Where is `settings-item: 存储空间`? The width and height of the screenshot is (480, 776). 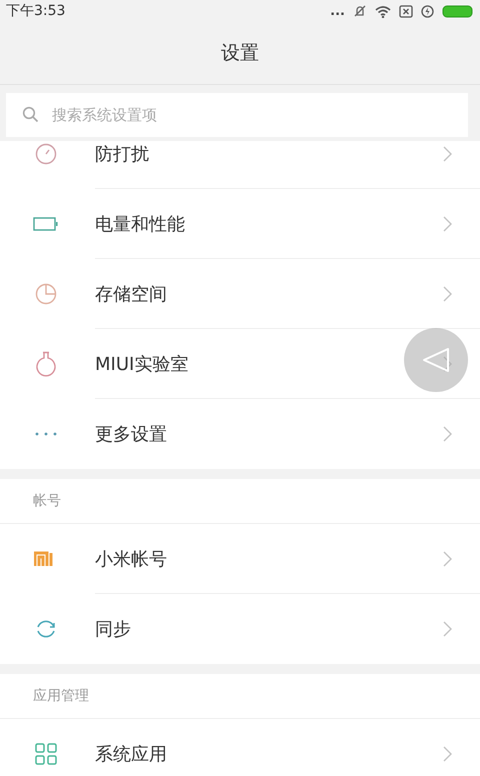
settings-item: 存储空间 is located at coordinates (240, 294).